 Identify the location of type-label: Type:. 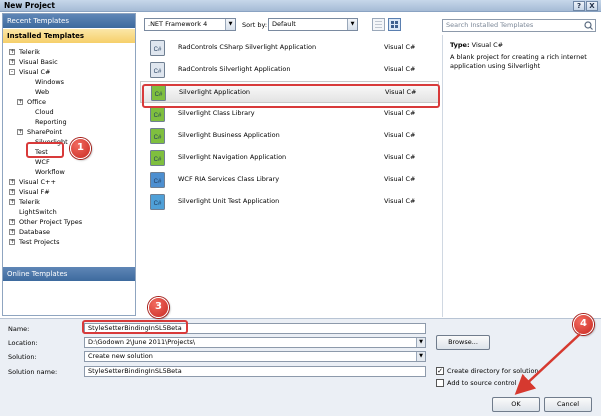
(460, 45).